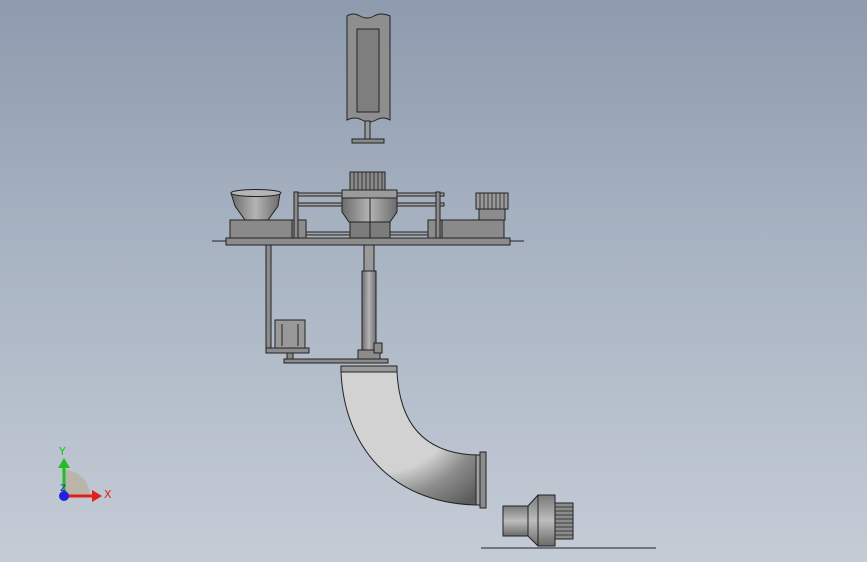 This screenshot has height=562, width=867. I want to click on coordinate-triad, so click(80, 480).